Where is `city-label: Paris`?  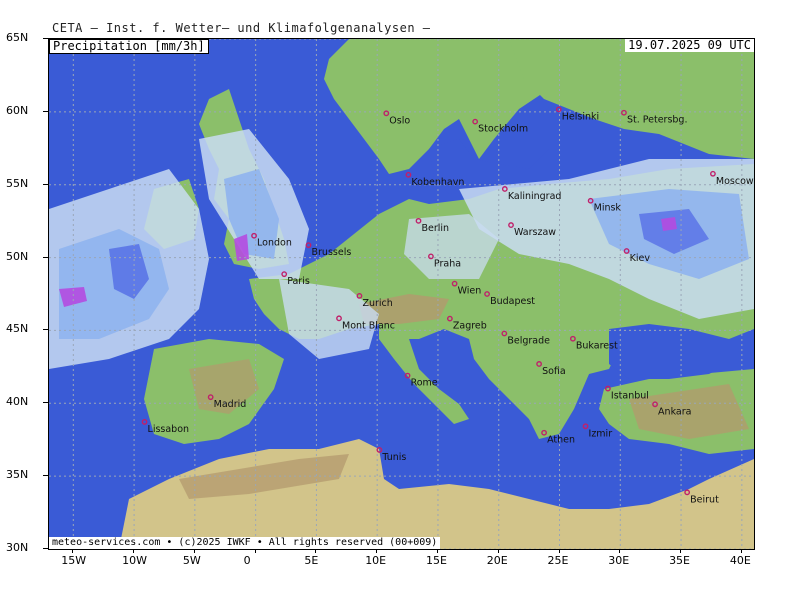 city-label: Paris is located at coordinates (298, 281).